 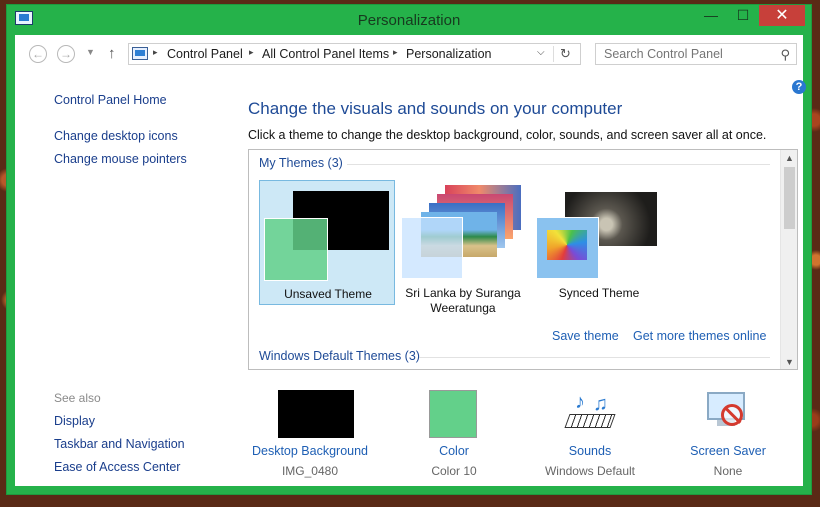 What do you see at coordinates (112, 53) in the screenshot?
I see `up-button: ↑` at bounding box center [112, 53].